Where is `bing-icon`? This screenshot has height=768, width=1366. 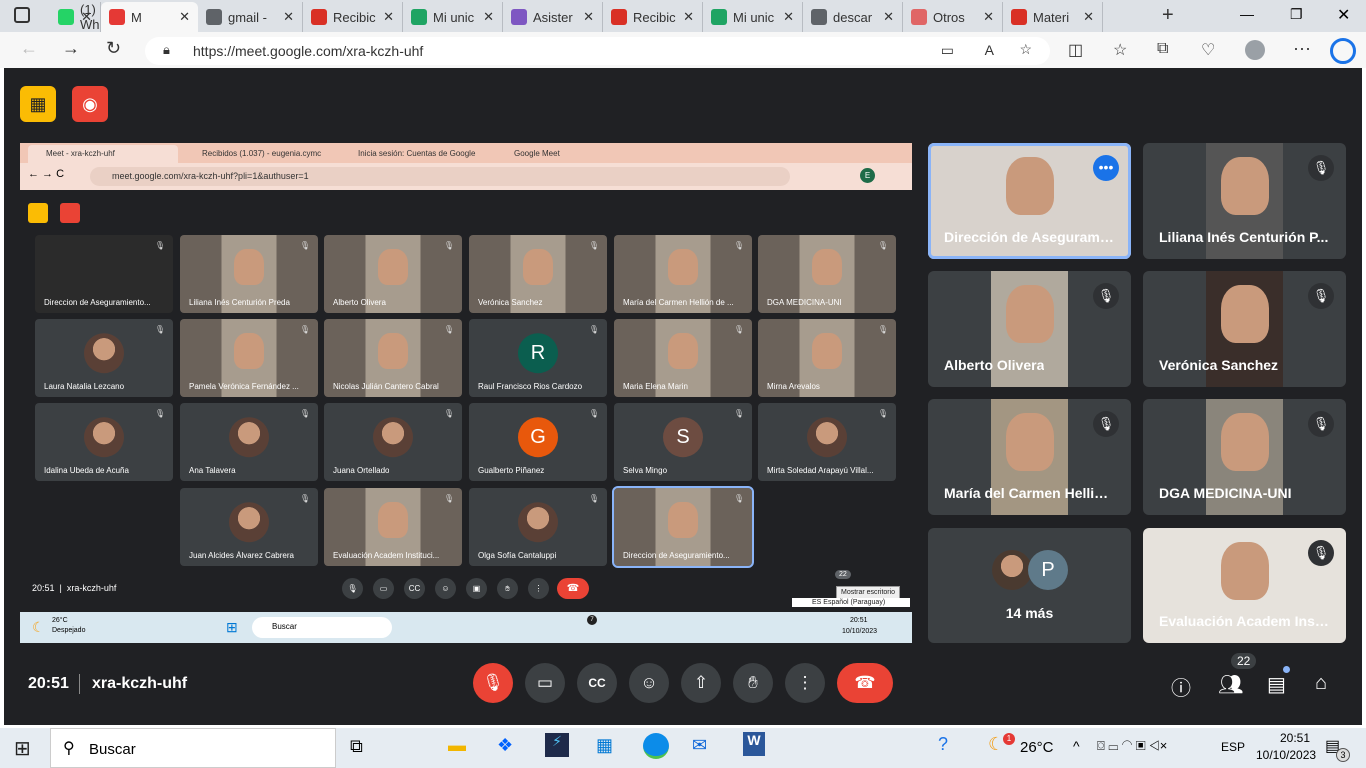
bing-icon is located at coordinates (1343, 51).